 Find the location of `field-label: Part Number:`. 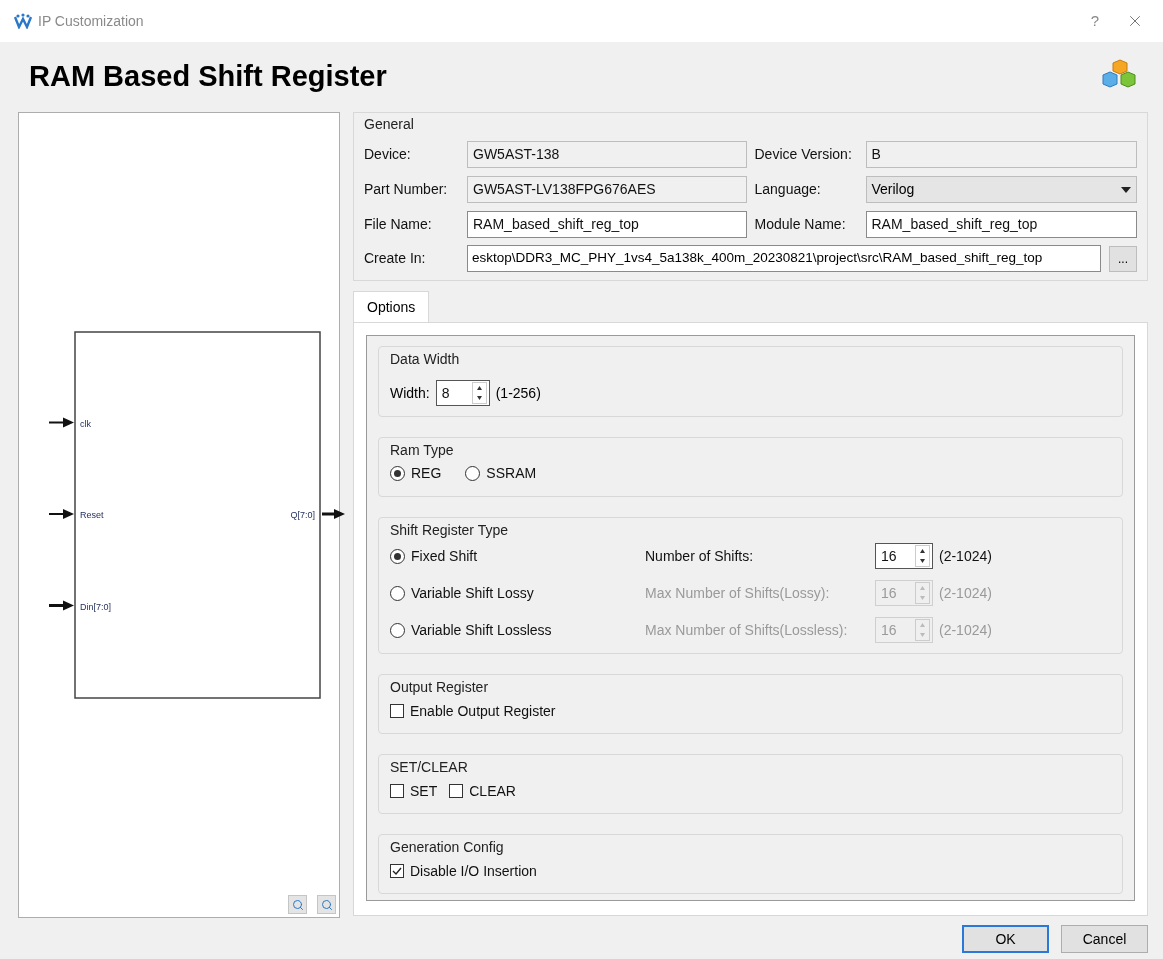

field-label: Part Number: is located at coordinates (406, 189).